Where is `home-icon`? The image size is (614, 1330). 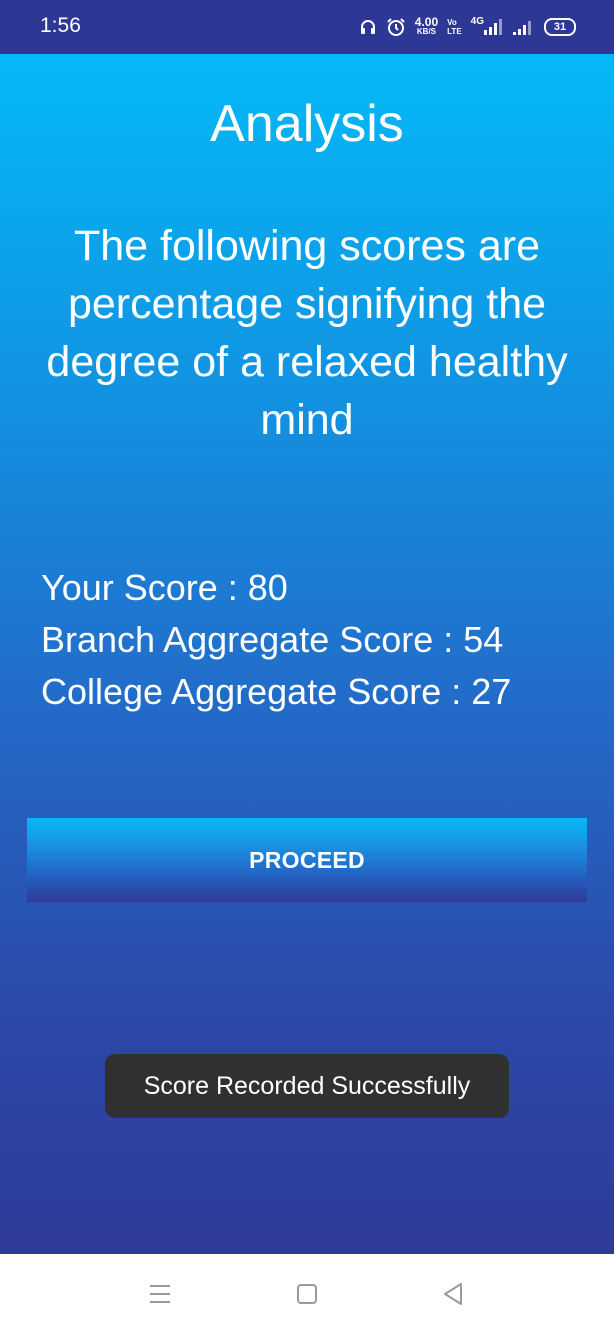 home-icon is located at coordinates (307, 1294).